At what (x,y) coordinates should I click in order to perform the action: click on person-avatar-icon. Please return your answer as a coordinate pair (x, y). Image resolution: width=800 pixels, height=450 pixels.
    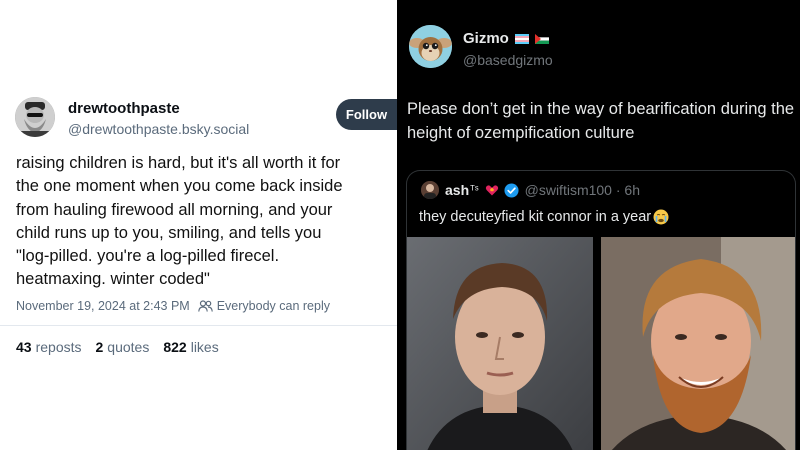
    Looking at the image, I should click on (430, 190).